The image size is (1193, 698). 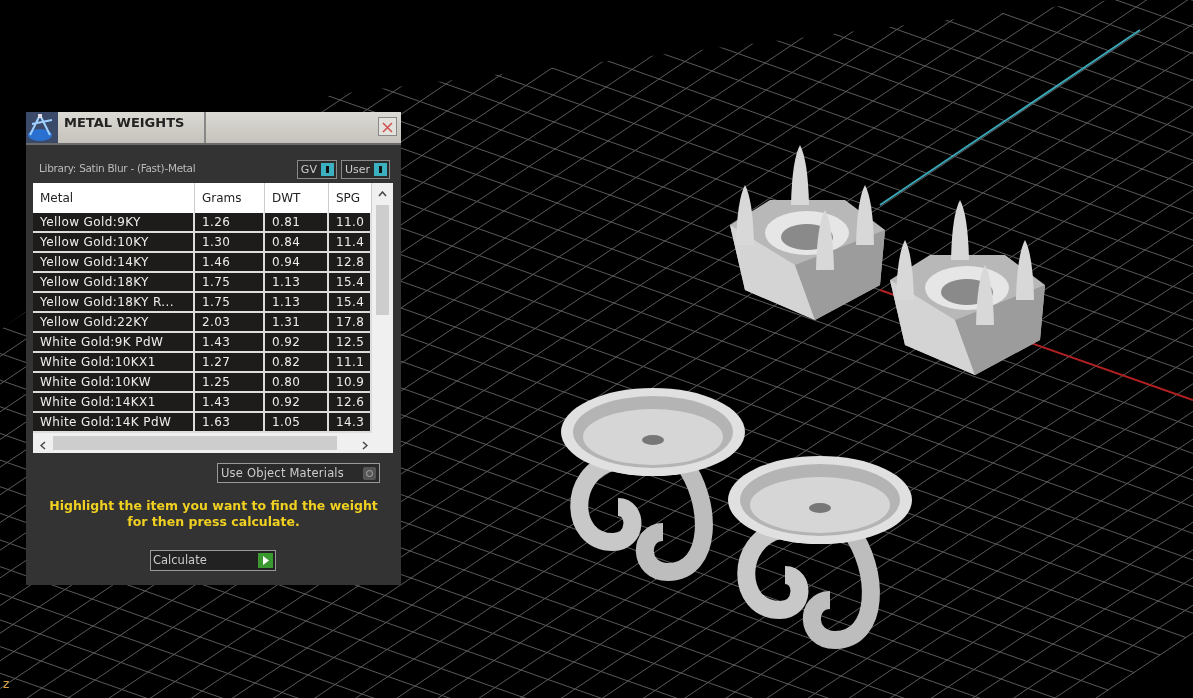 What do you see at coordinates (297, 363) in the screenshot?
I see `table-cell: 0.82` at bounding box center [297, 363].